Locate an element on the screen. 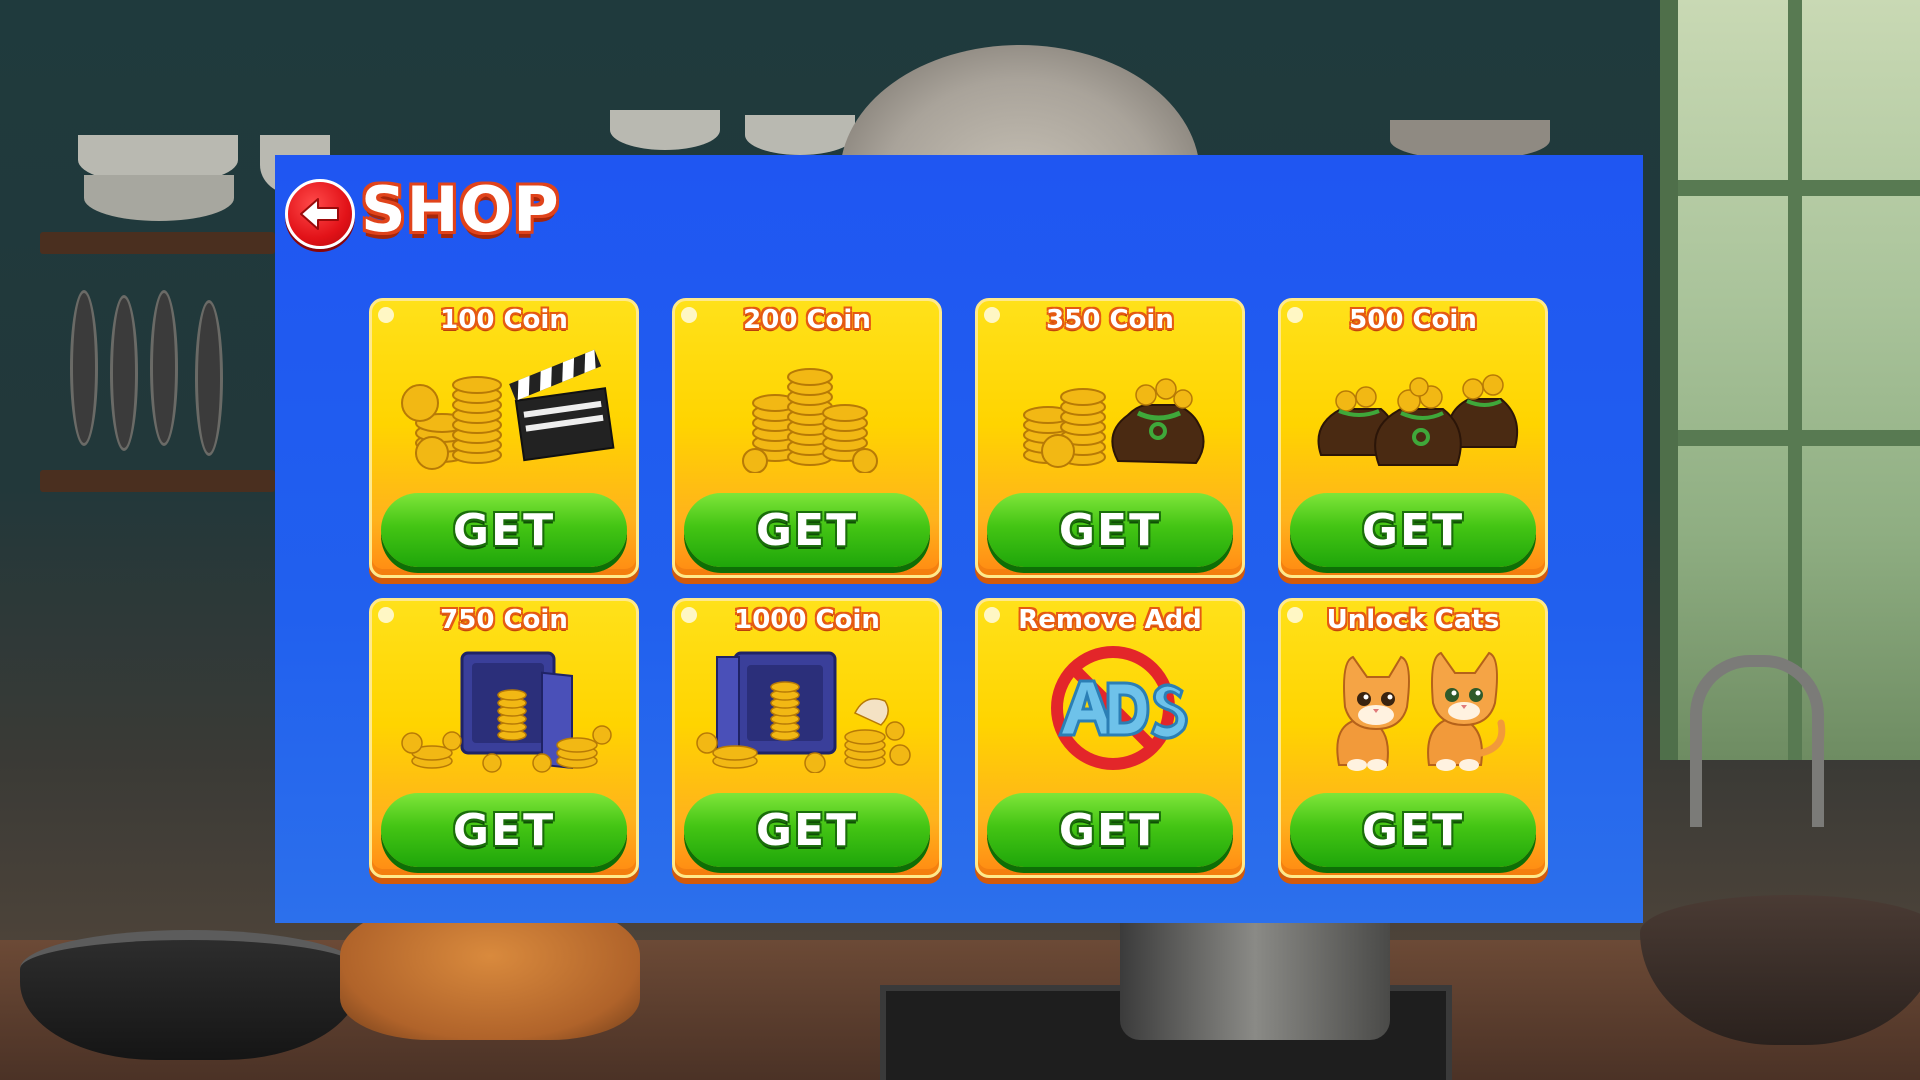 Image resolution: width=1920 pixels, height=1080 pixels. open-safe-with-coins-icon is located at coordinates (803, 712).